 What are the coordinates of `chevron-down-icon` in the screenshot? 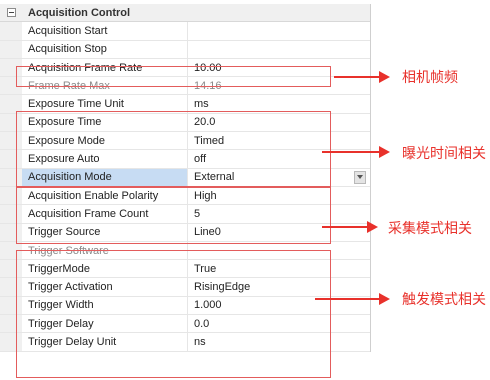 It's located at (360, 177).